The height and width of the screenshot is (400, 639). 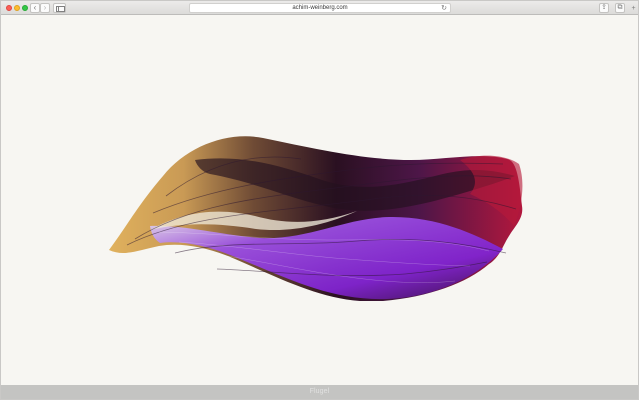 I want to click on footer-title: Flugel, so click(x=319, y=391).